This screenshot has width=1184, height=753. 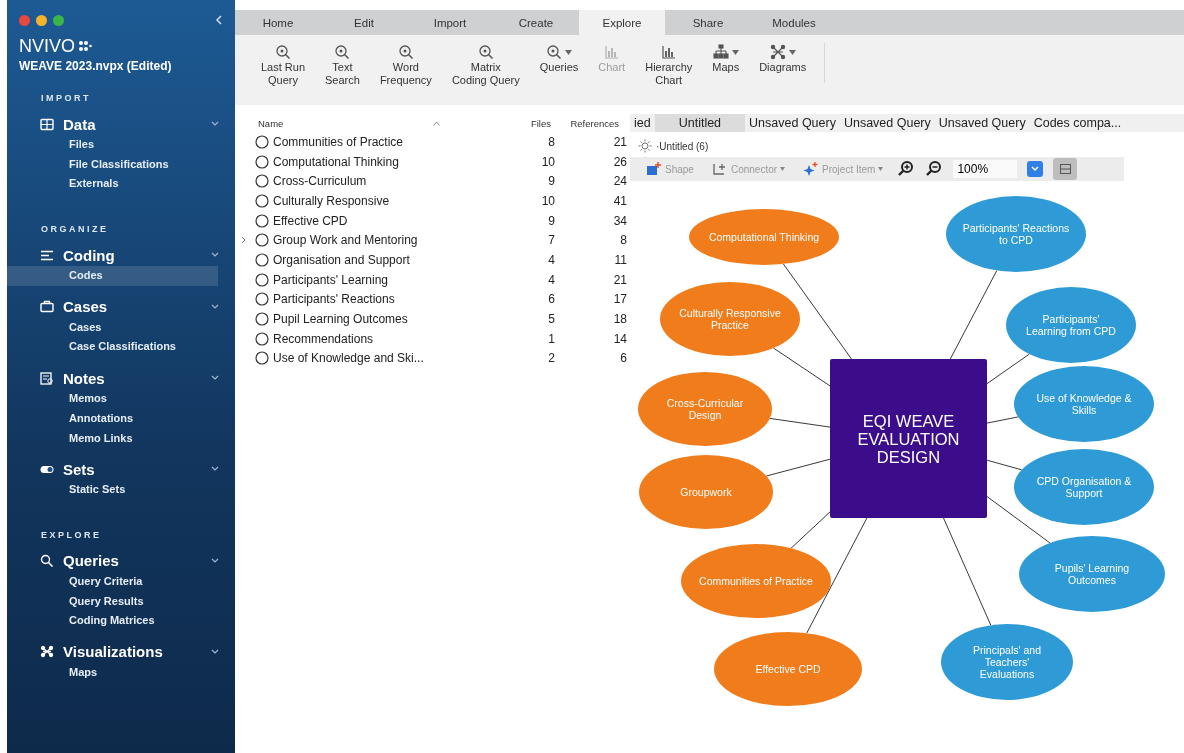 I want to click on sidebar-item: Maps, so click(x=112, y=672).